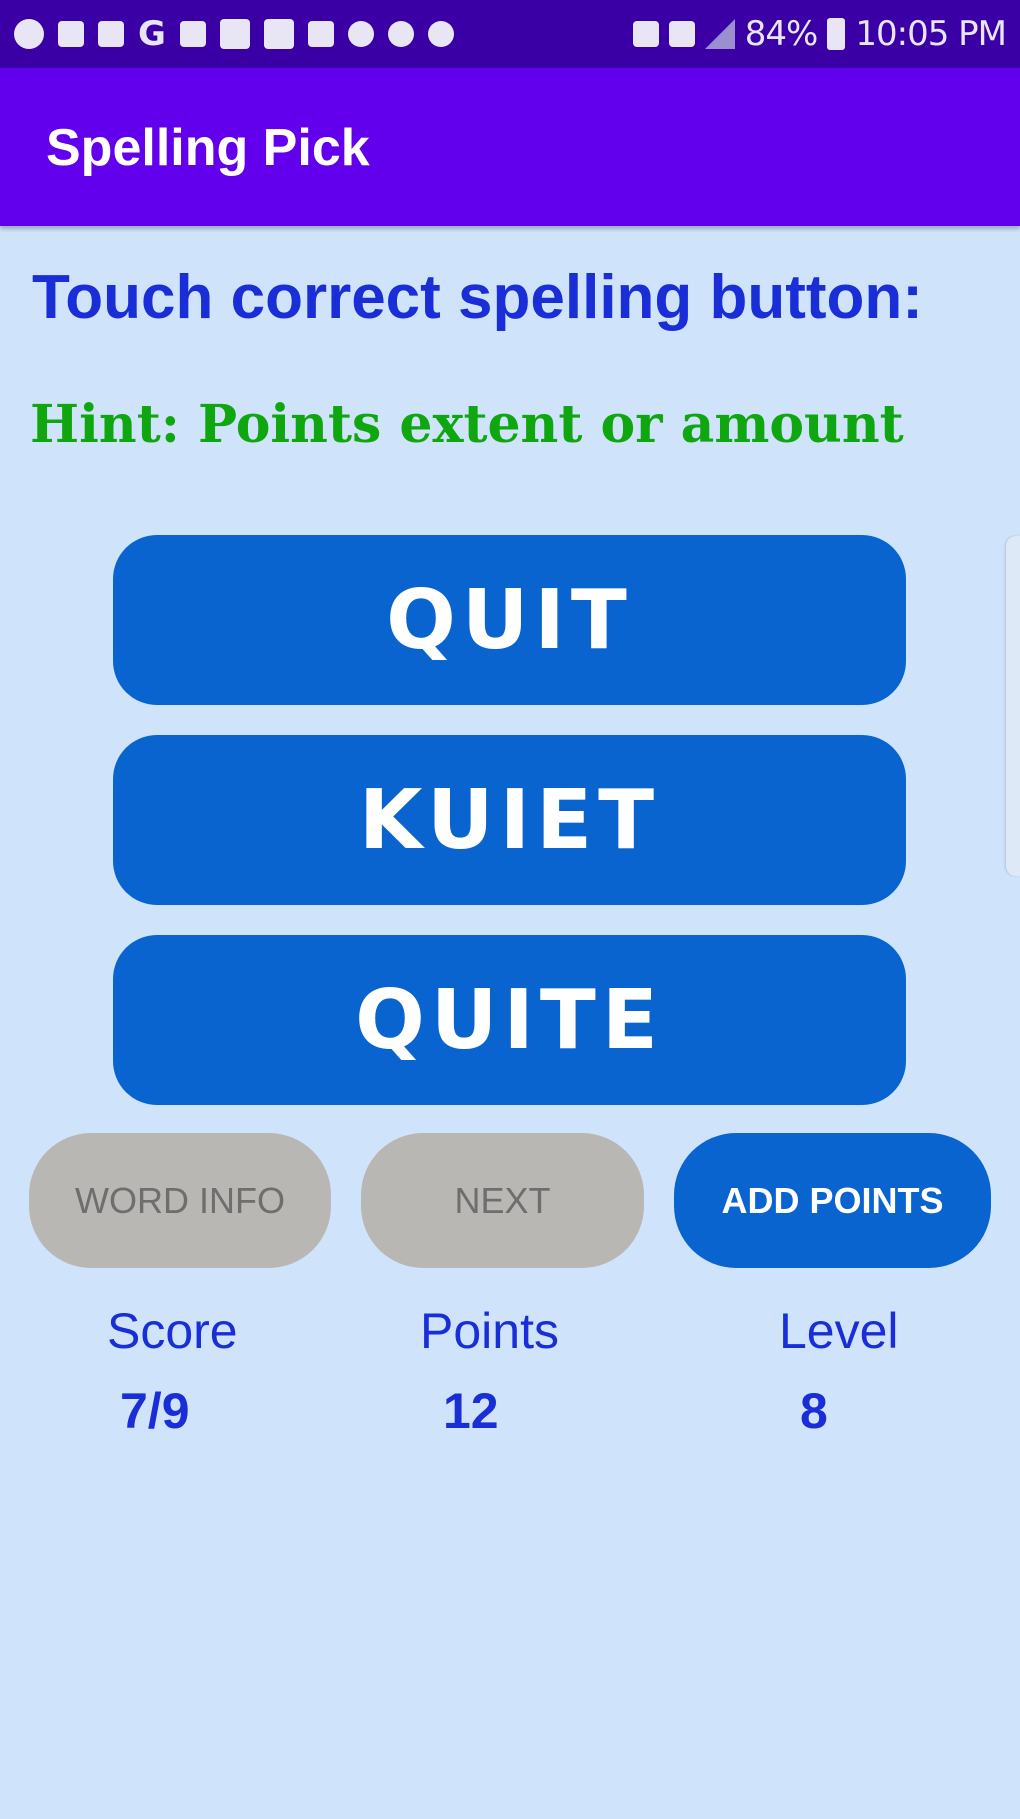 The height and width of the screenshot is (1819, 1020). Describe the element at coordinates (29, 34) in the screenshot. I see `notification-icon` at that location.